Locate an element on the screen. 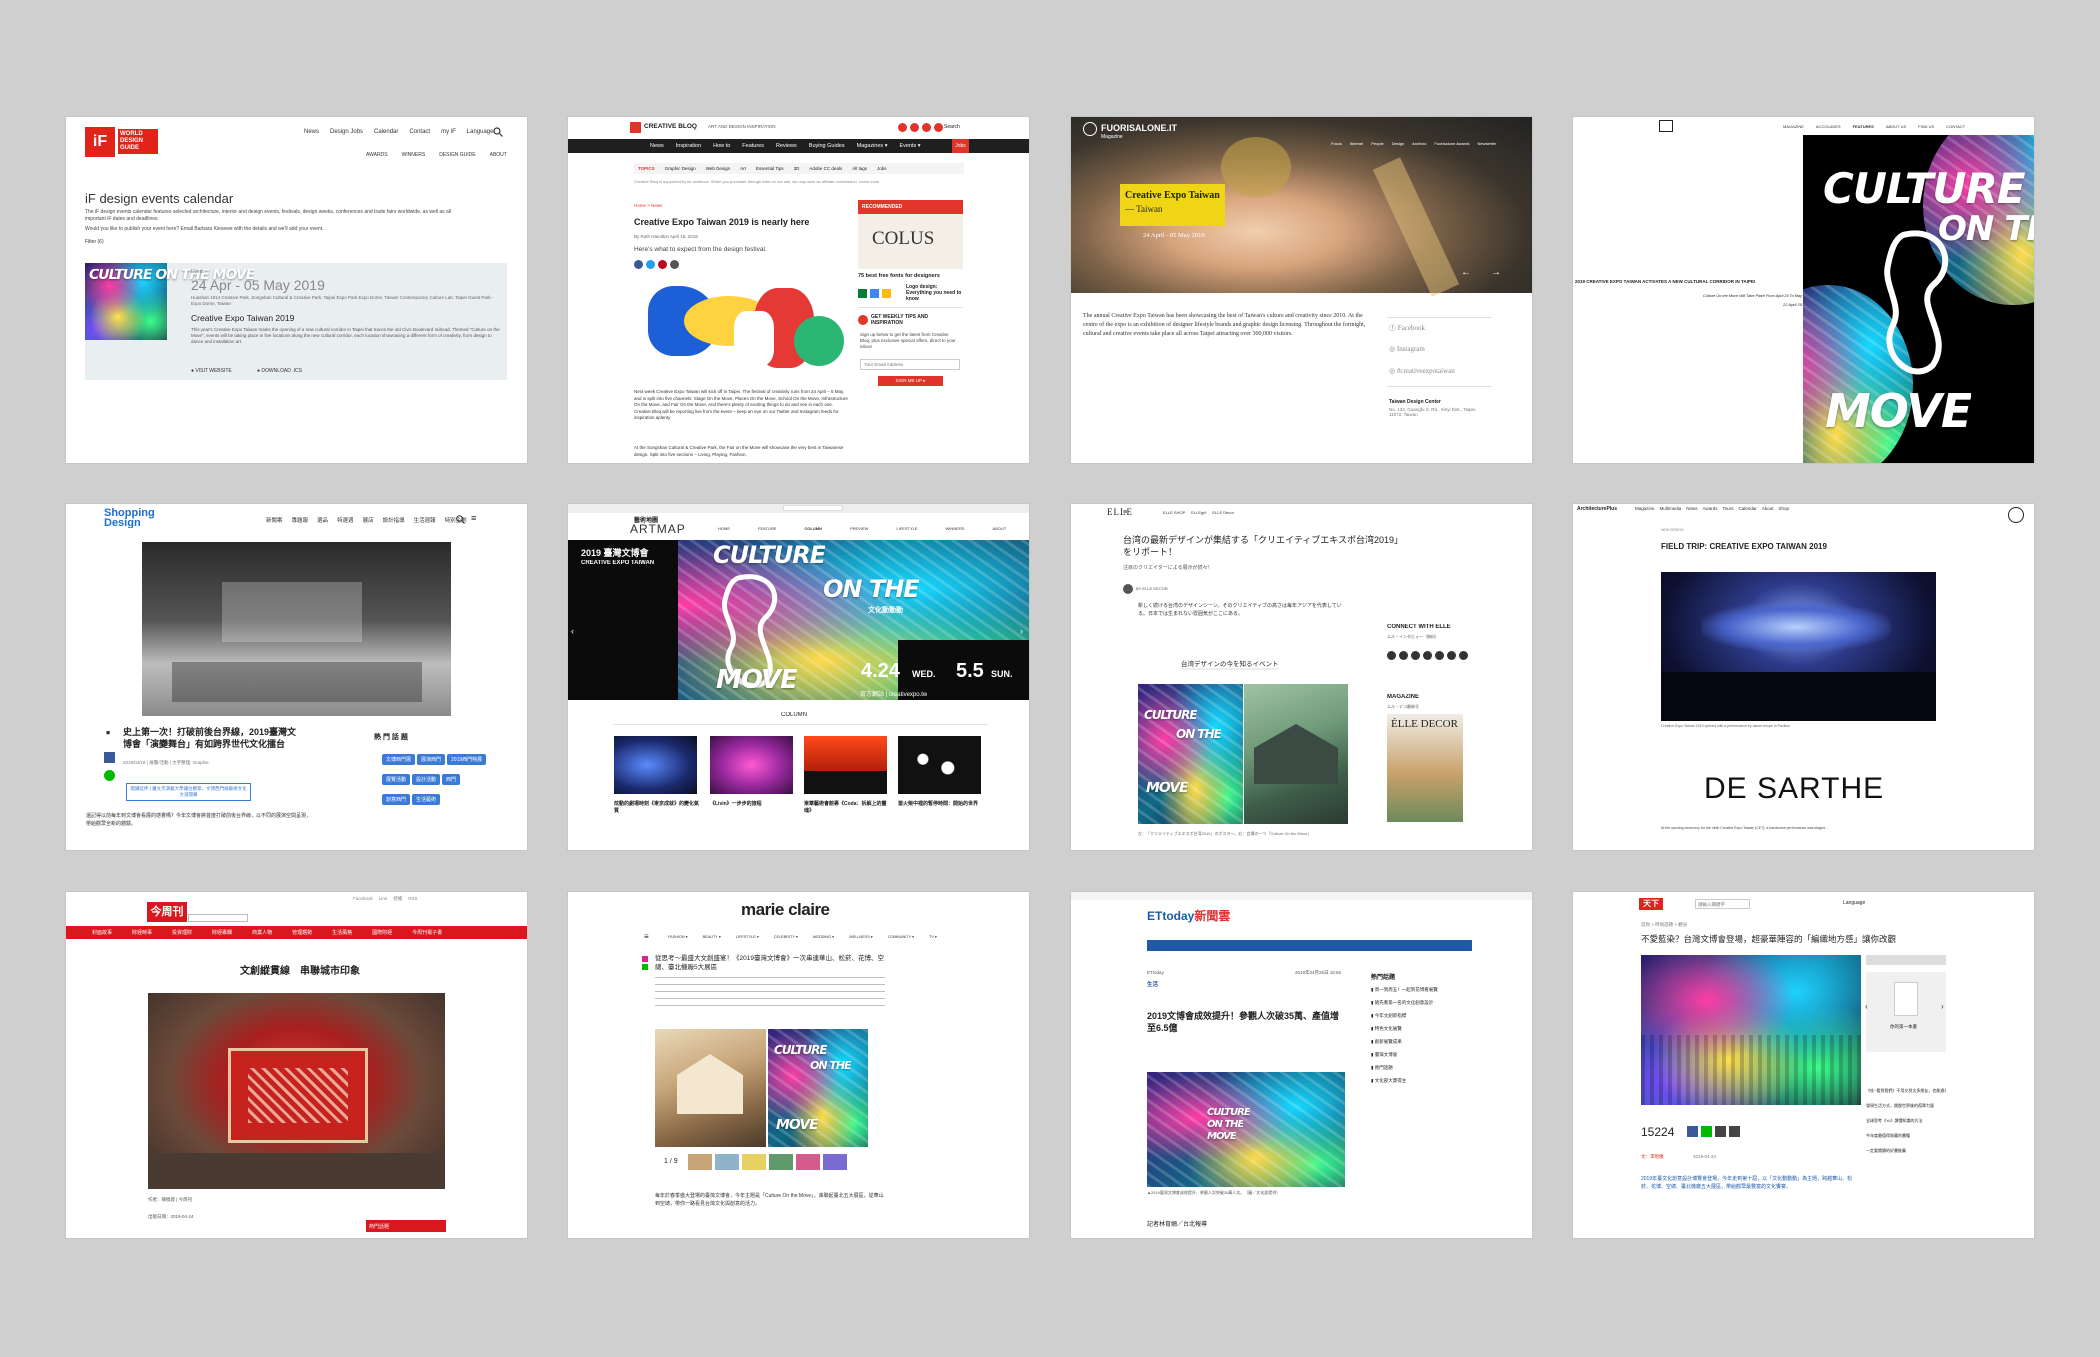  artmap-nav-lifestyle: LIFESTYLE is located at coordinates (906, 528).